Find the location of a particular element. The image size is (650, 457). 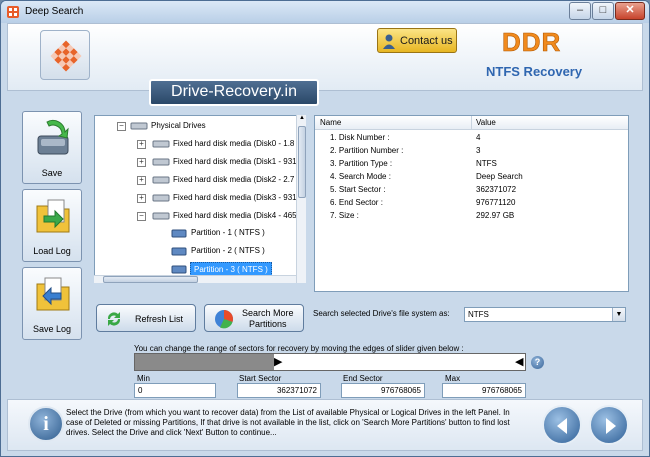

max-label: Max is located at coordinates (453, 378).